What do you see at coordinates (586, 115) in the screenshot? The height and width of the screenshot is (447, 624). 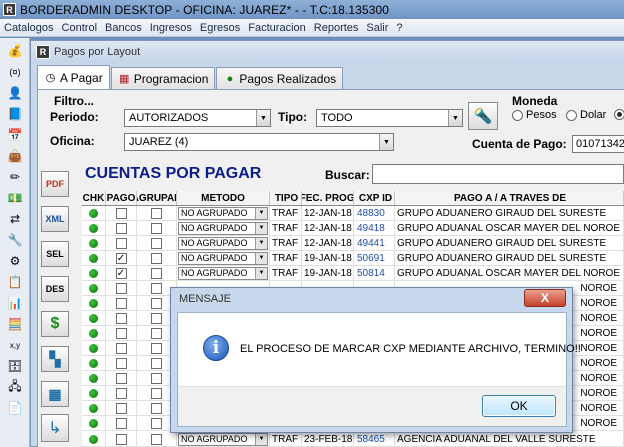 I see `radio-dolar: Dolar` at bounding box center [586, 115].